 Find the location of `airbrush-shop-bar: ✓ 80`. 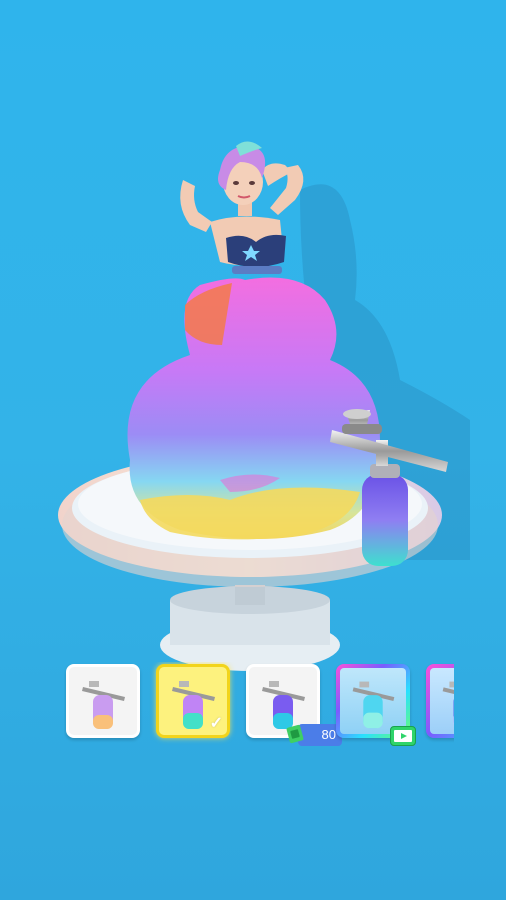

airbrush-shop-bar: ✓ 80 is located at coordinates (259, 704).